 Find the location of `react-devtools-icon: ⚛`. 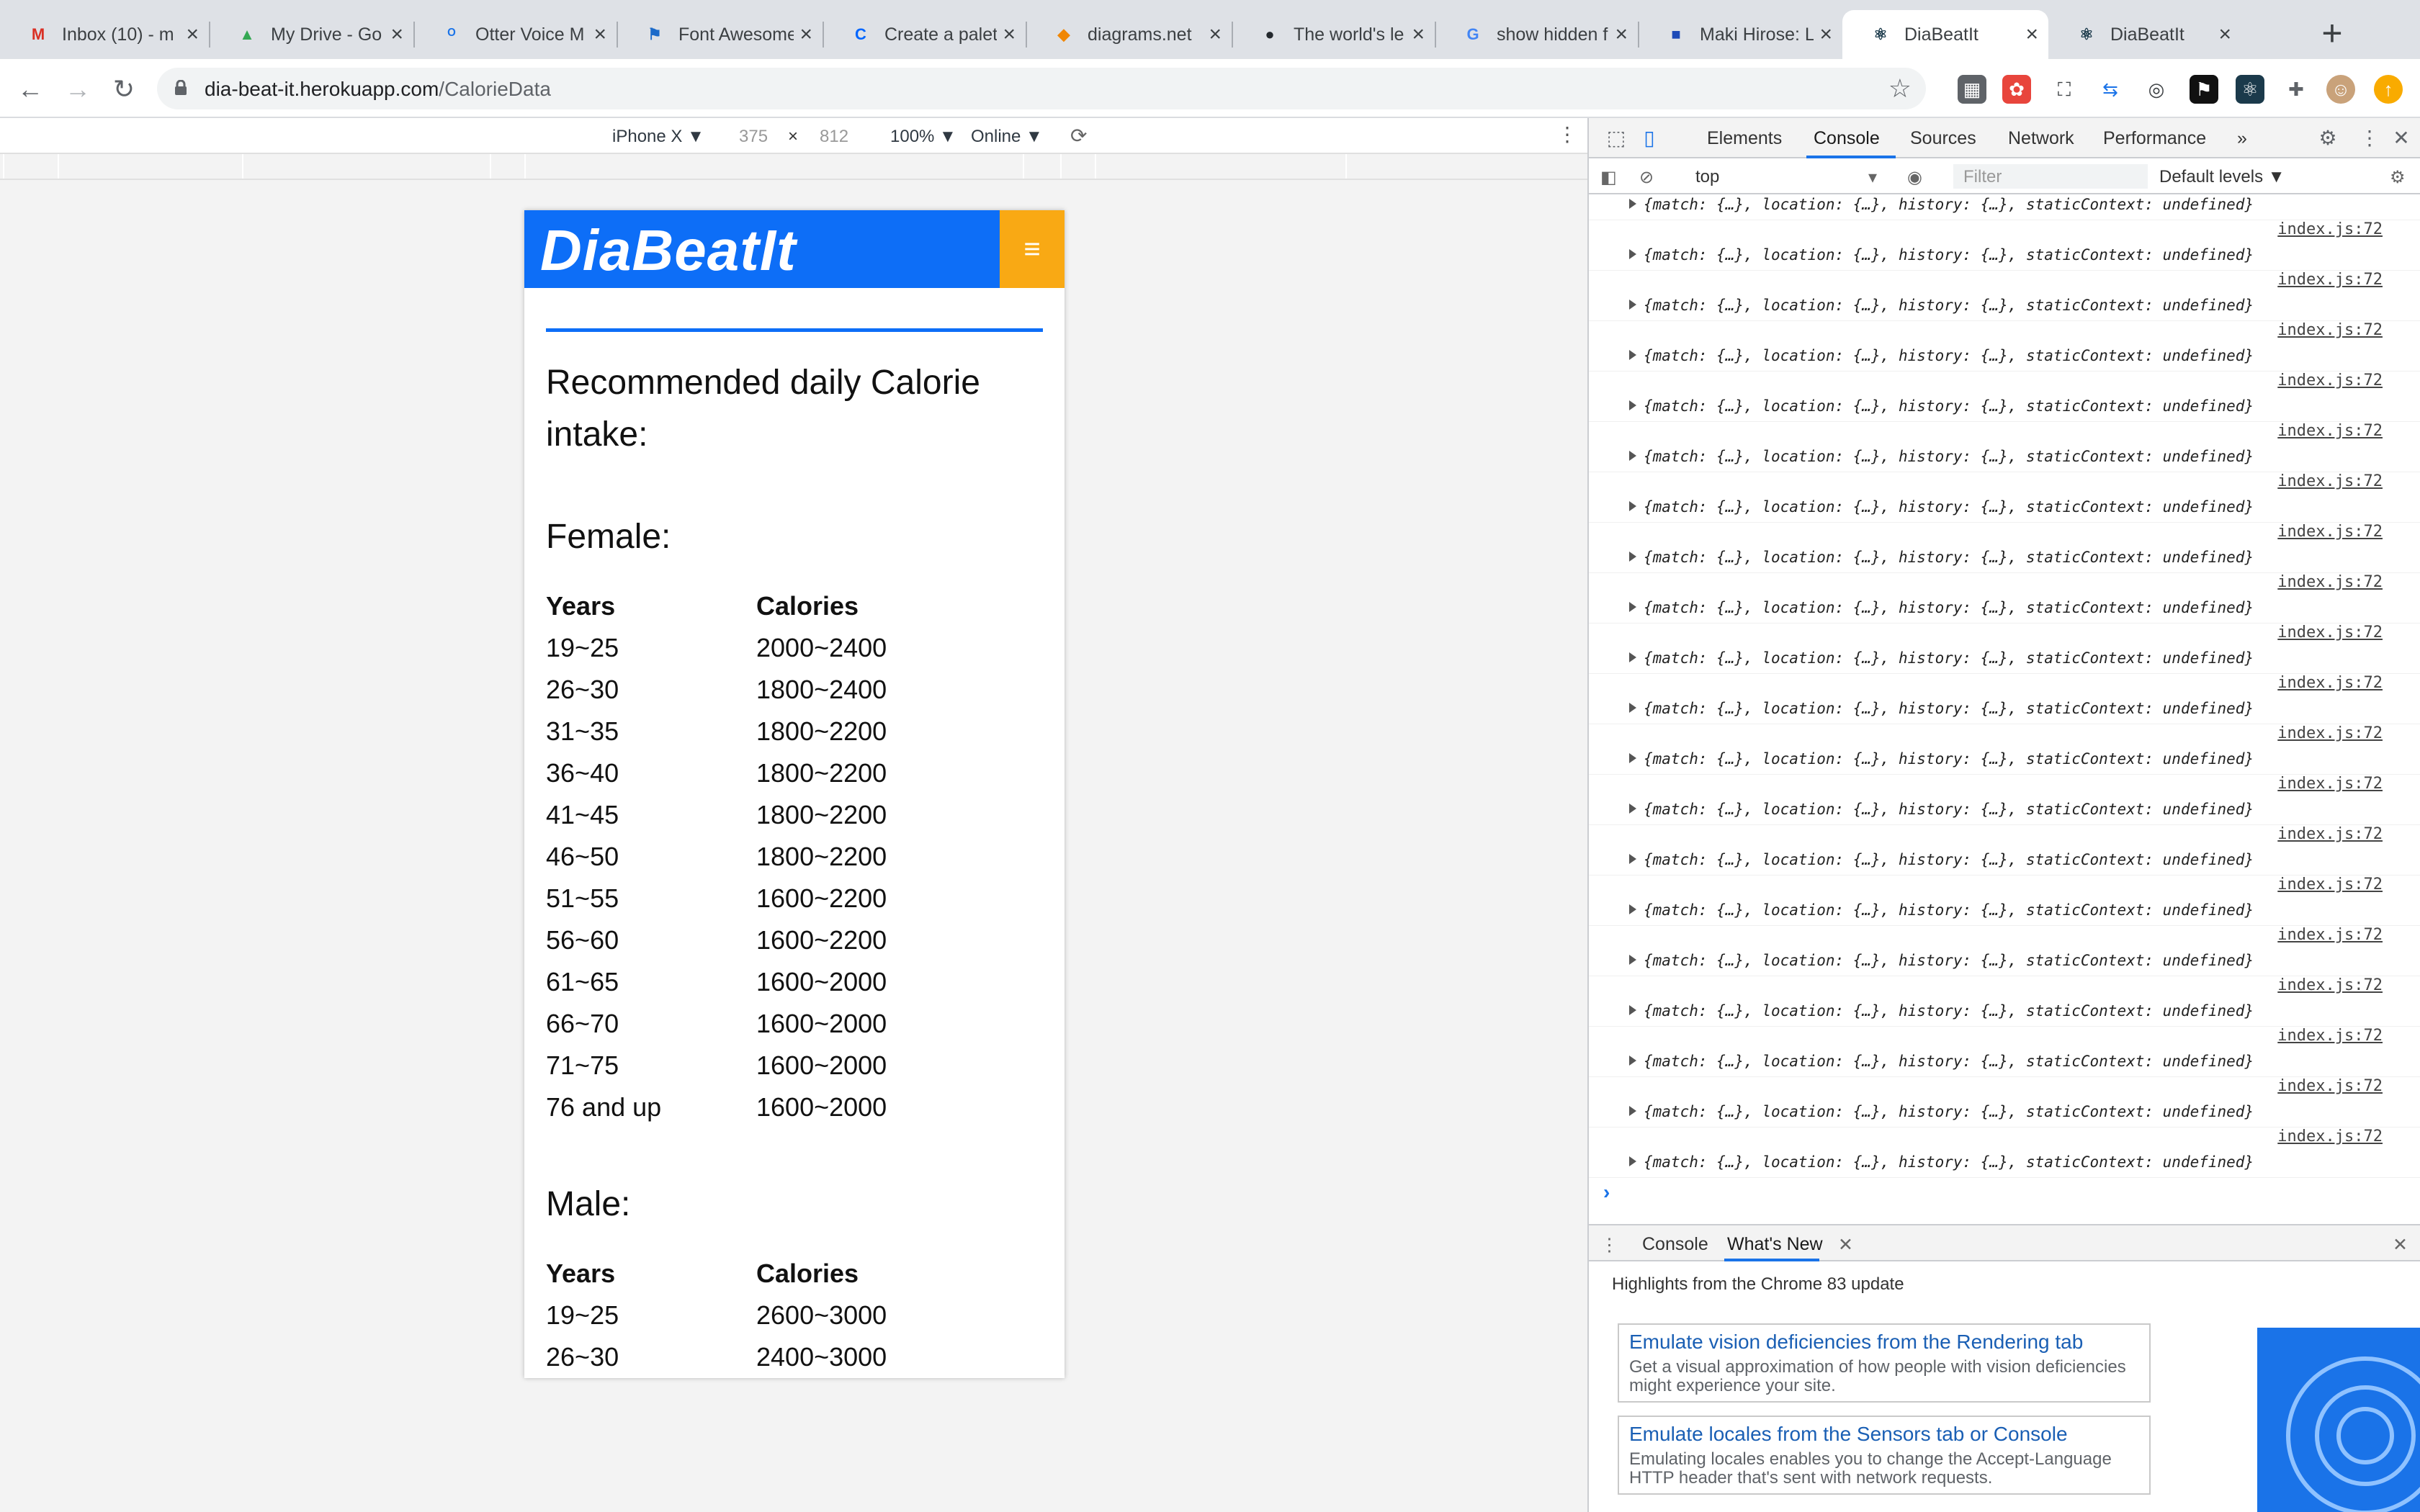

react-devtools-icon: ⚛ is located at coordinates (2250, 89).